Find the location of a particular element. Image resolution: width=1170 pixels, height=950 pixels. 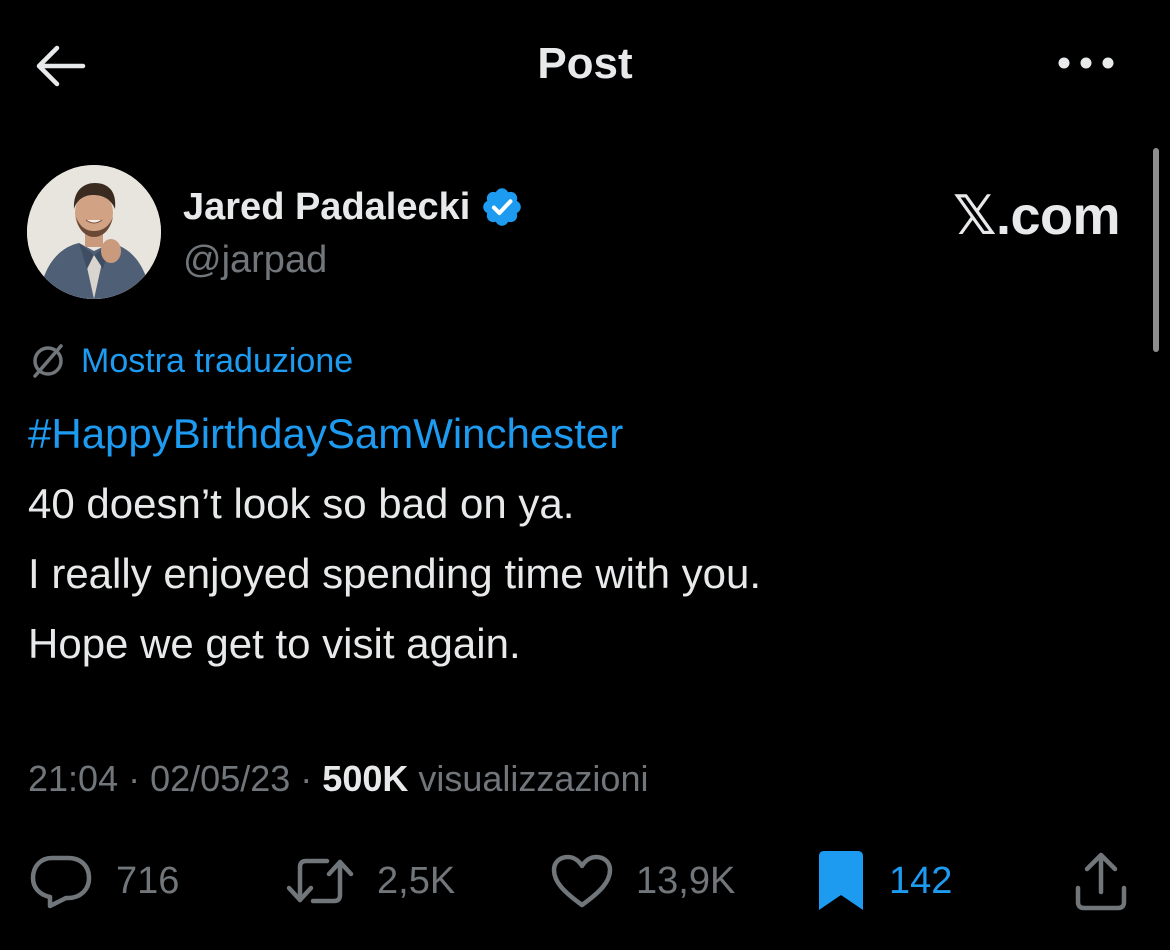

top-bar: Post is located at coordinates (585, 62).